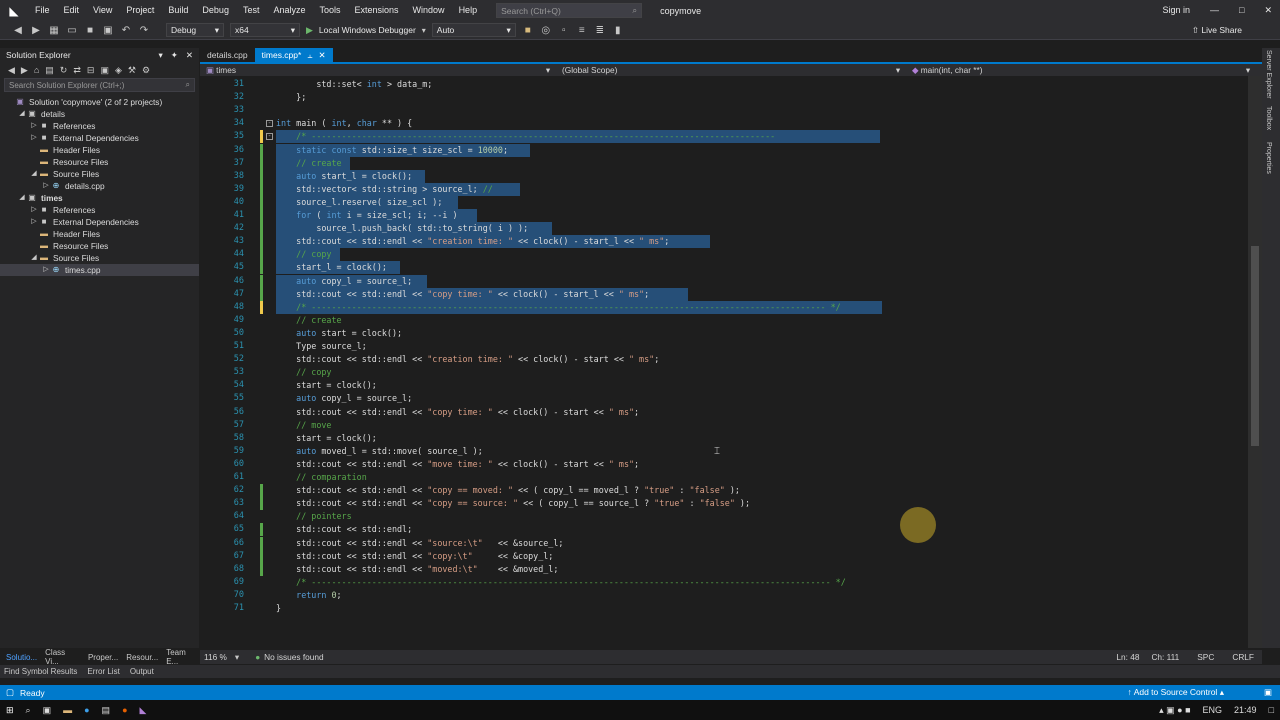 The width and height of the screenshot is (1280, 720). What do you see at coordinates (1245, 710) in the screenshot?
I see `clock: 21:49` at bounding box center [1245, 710].